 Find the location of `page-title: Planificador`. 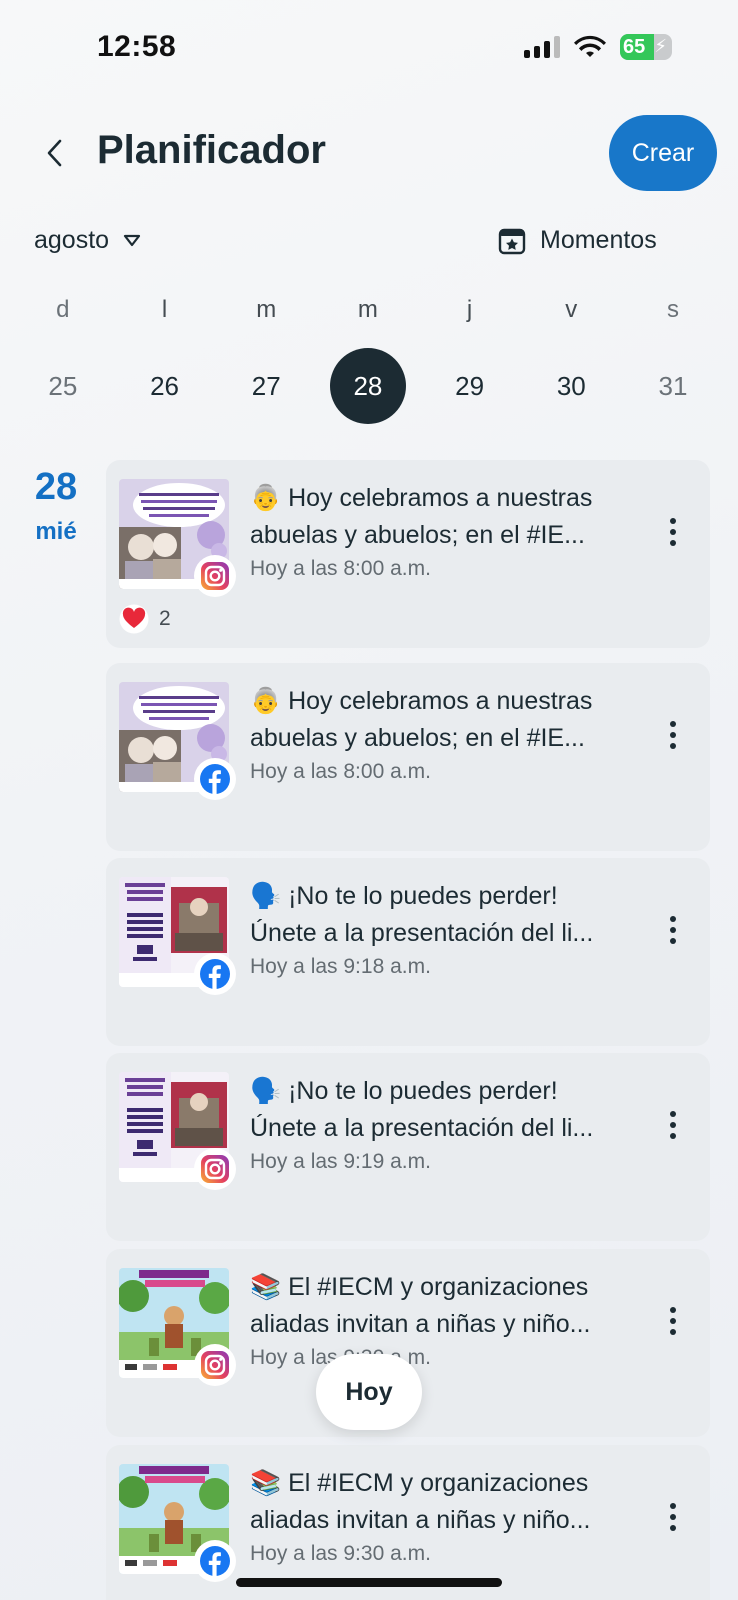

page-title: Planificador is located at coordinates (211, 150).